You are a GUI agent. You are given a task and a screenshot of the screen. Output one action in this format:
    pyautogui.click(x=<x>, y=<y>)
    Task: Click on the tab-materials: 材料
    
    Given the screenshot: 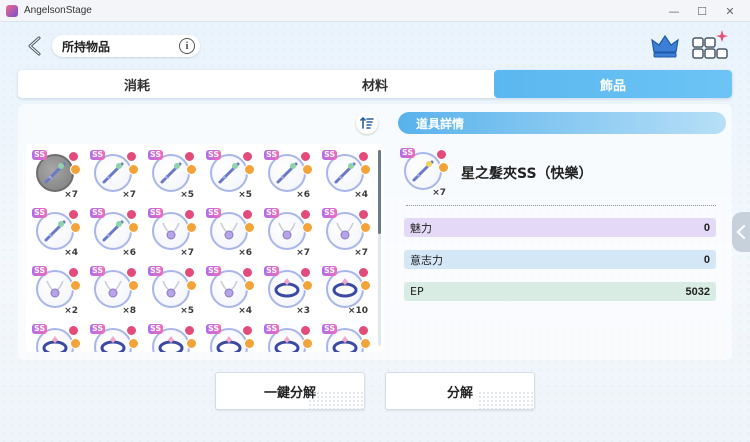 What is the action you would take?
    pyautogui.click(x=375, y=84)
    